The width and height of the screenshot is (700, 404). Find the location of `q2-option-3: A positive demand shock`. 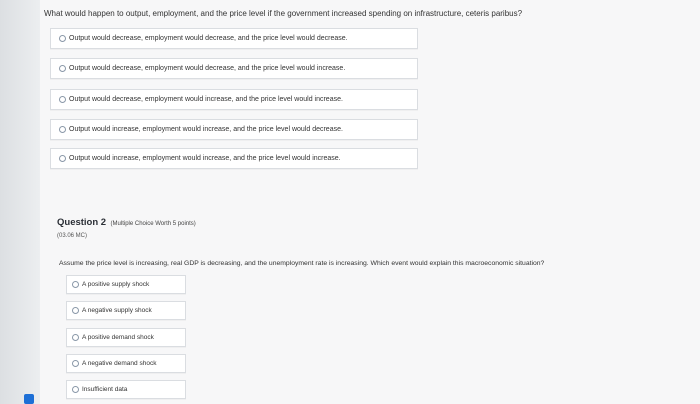

q2-option-3: A positive demand shock is located at coordinates (126, 337).